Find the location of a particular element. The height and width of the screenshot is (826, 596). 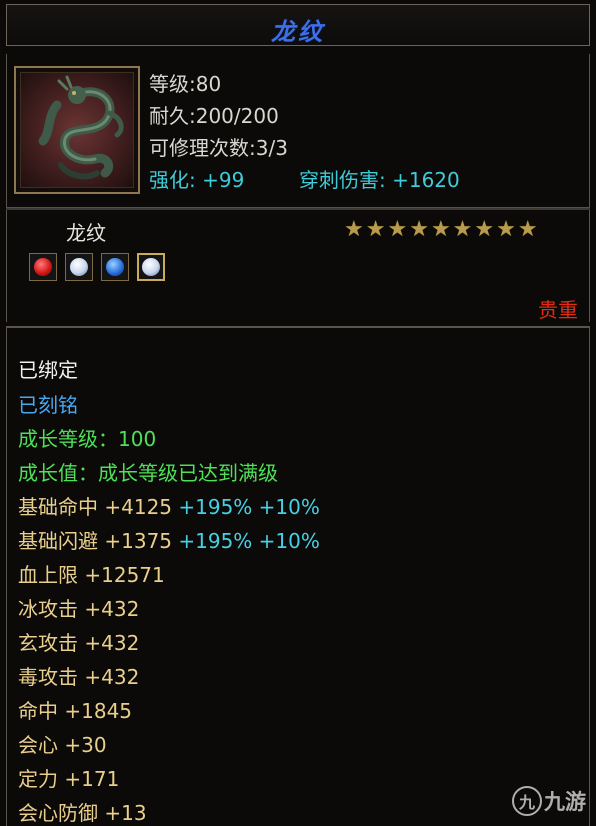

item-pierce-damage: 穿刺伤害: +1620 is located at coordinates (379, 180).